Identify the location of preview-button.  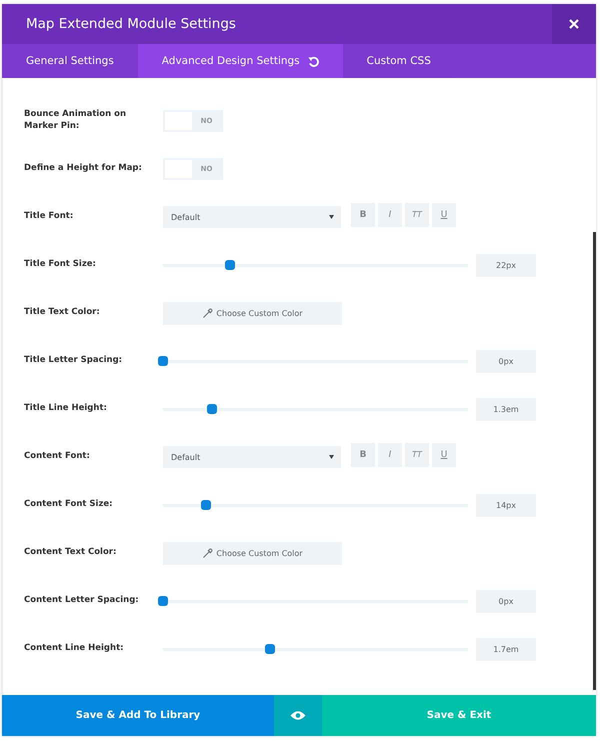
(298, 715).